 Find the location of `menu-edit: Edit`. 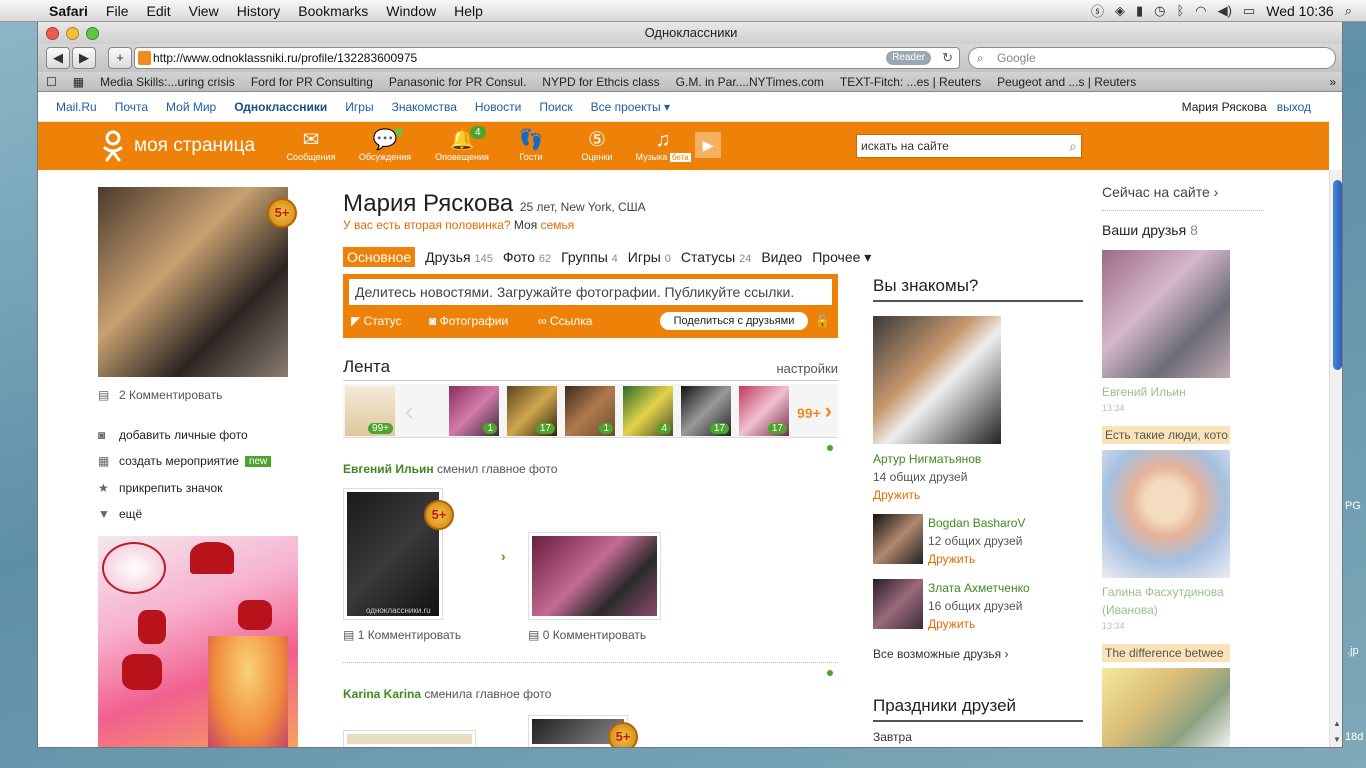

menu-edit: Edit is located at coordinates (158, 11).